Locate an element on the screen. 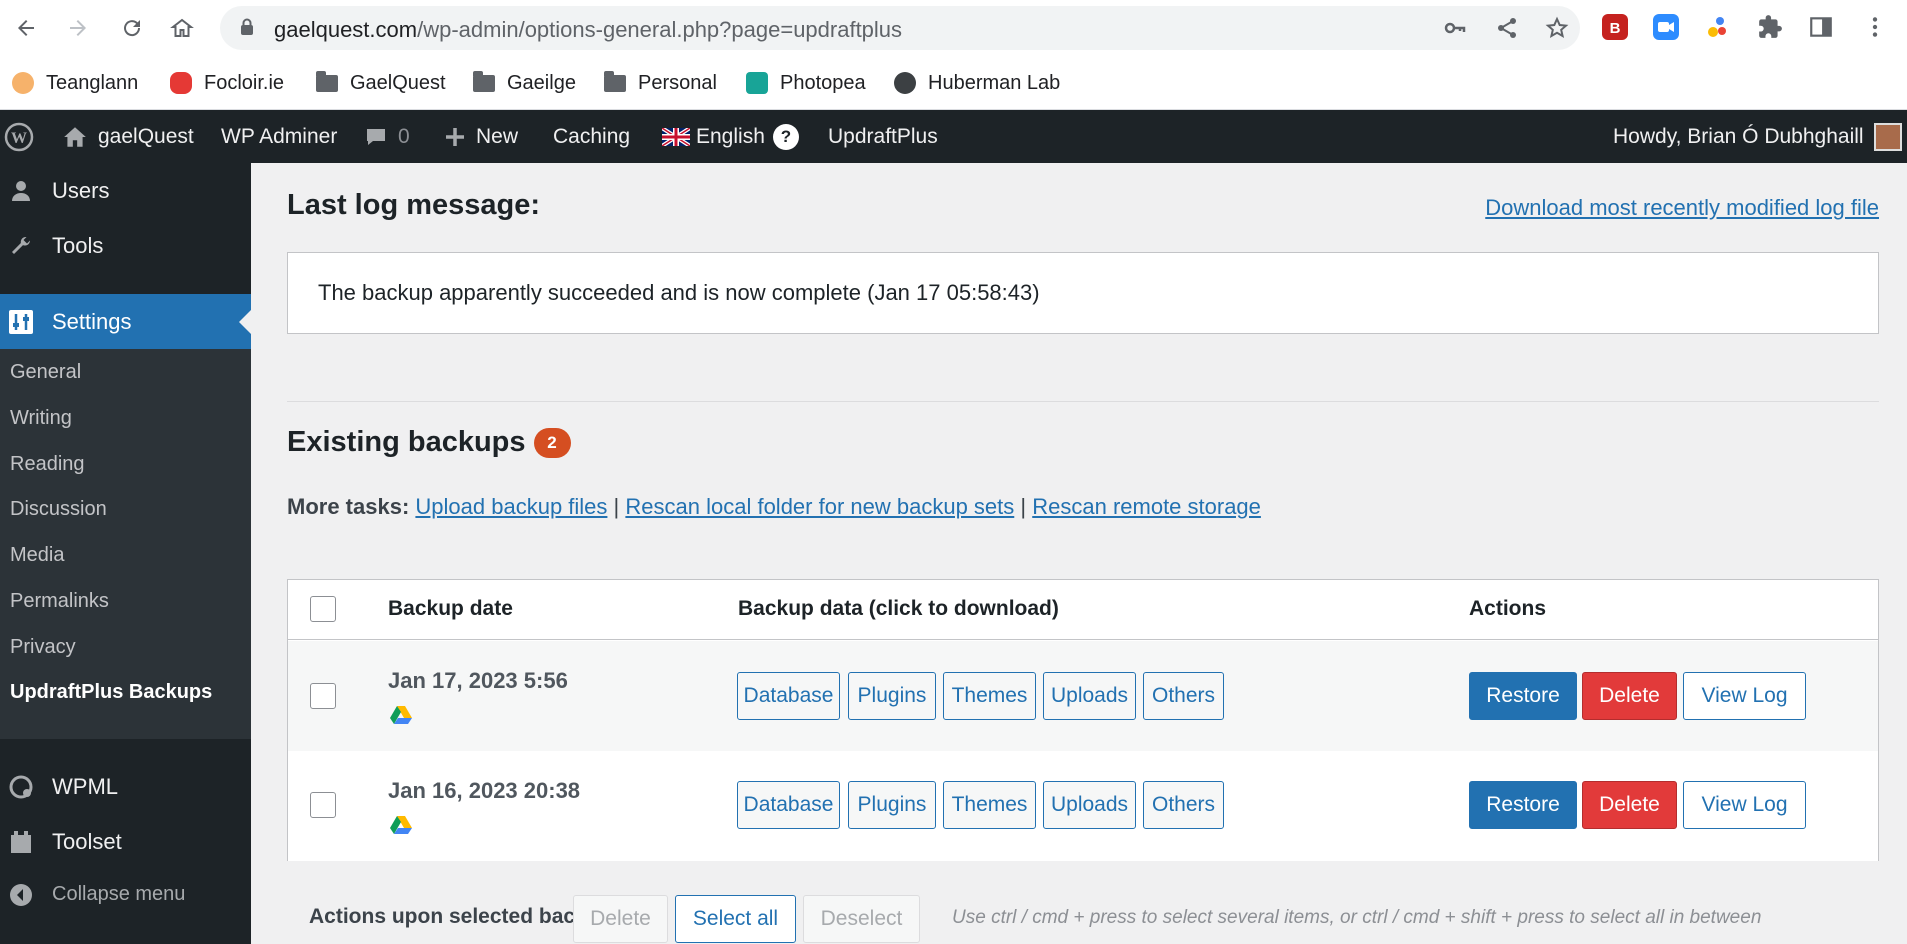 The height and width of the screenshot is (944, 1907). toolset-icon is located at coordinates (21, 842).